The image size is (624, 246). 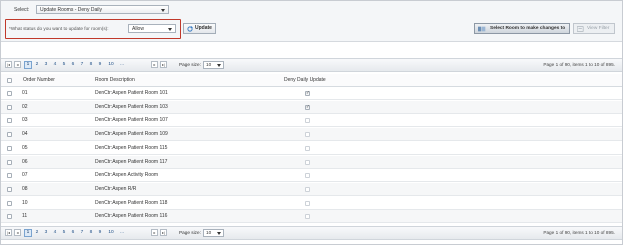 What do you see at coordinates (305, 80) in the screenshot?
I see `column-header-deny-daily-update: Deny Daily Update` at bounding box center [305, 80].